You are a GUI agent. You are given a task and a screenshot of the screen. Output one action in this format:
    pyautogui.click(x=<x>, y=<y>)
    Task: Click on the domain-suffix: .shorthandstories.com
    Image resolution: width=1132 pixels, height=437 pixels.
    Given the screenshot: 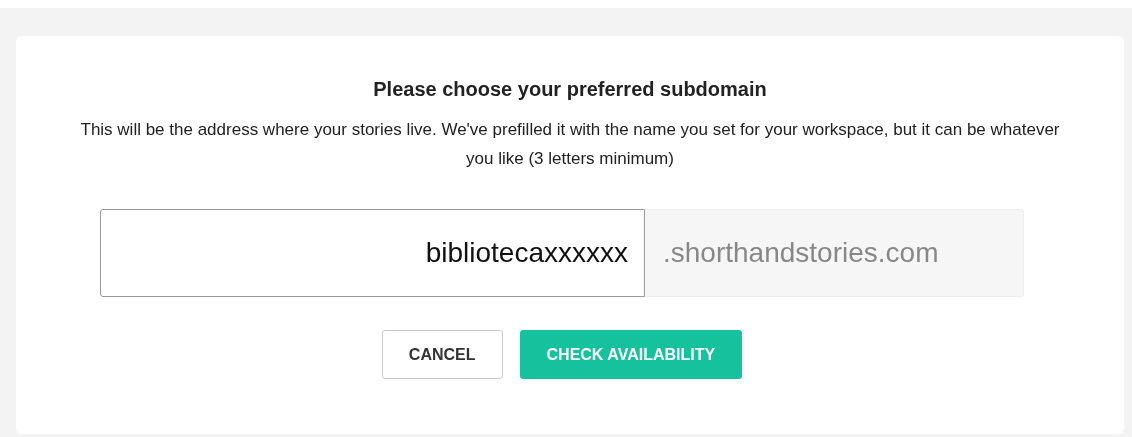 What is the action you would take?
    pyautogui.click(x=834, y=253)
    